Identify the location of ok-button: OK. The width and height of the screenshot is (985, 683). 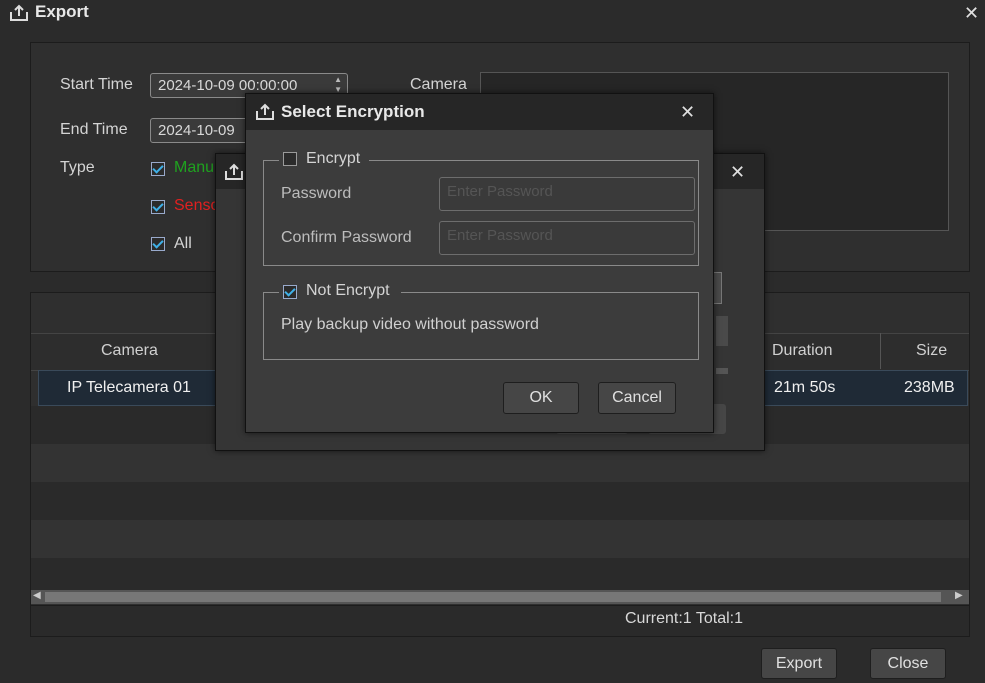
(541, 398).